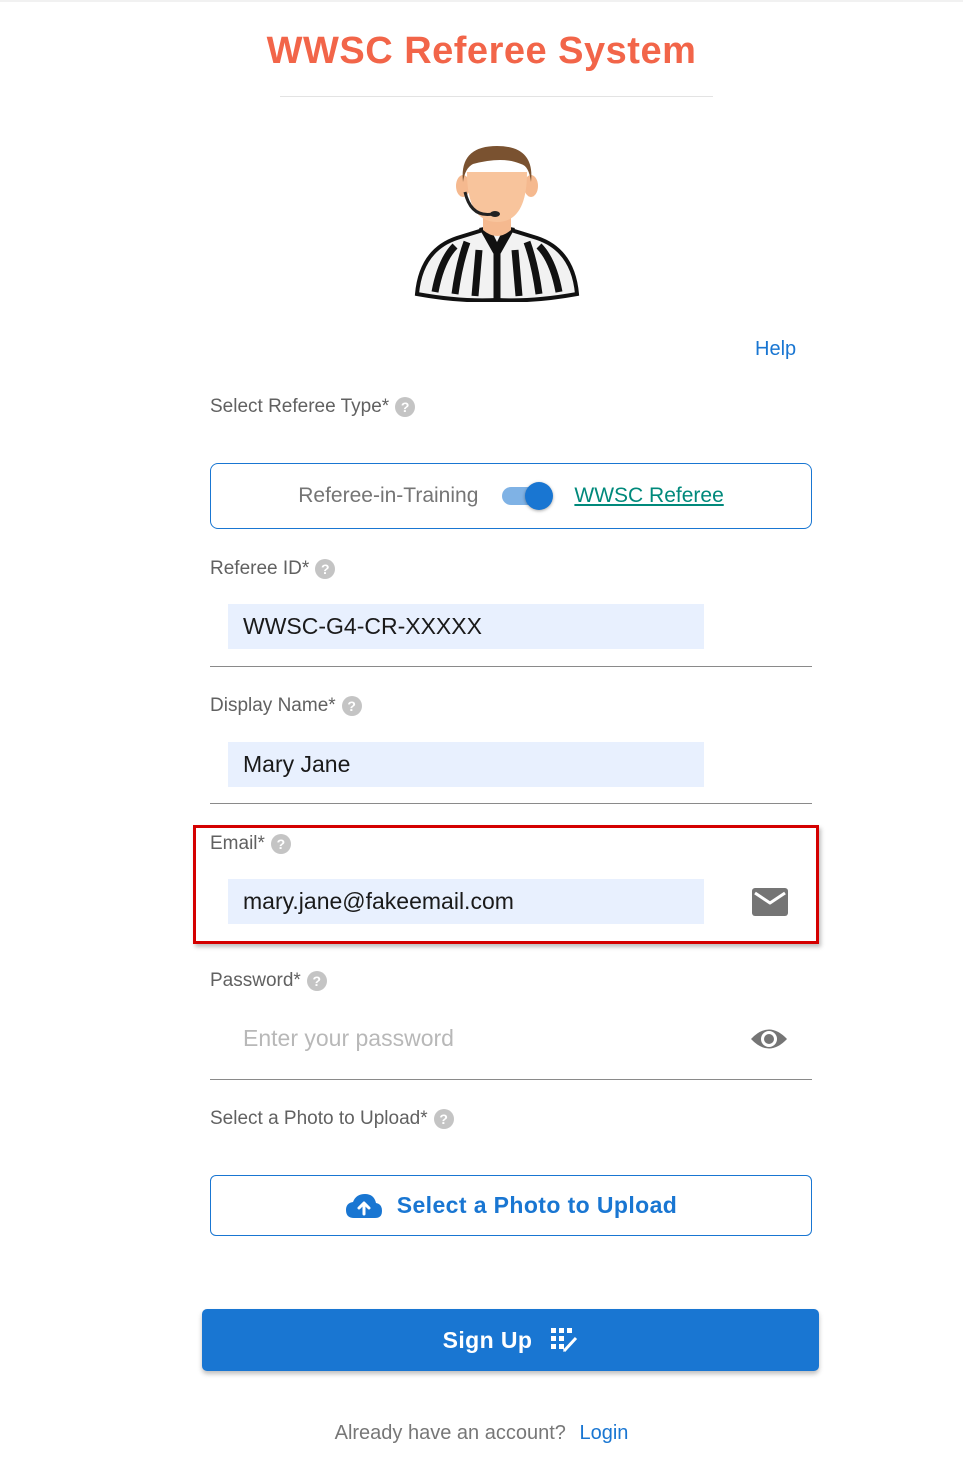 This screenshot has height=1459, width=963. I want to click on referee-type-toggle-group: Referee-in-Training WWSC Referee, so click(511, 496).